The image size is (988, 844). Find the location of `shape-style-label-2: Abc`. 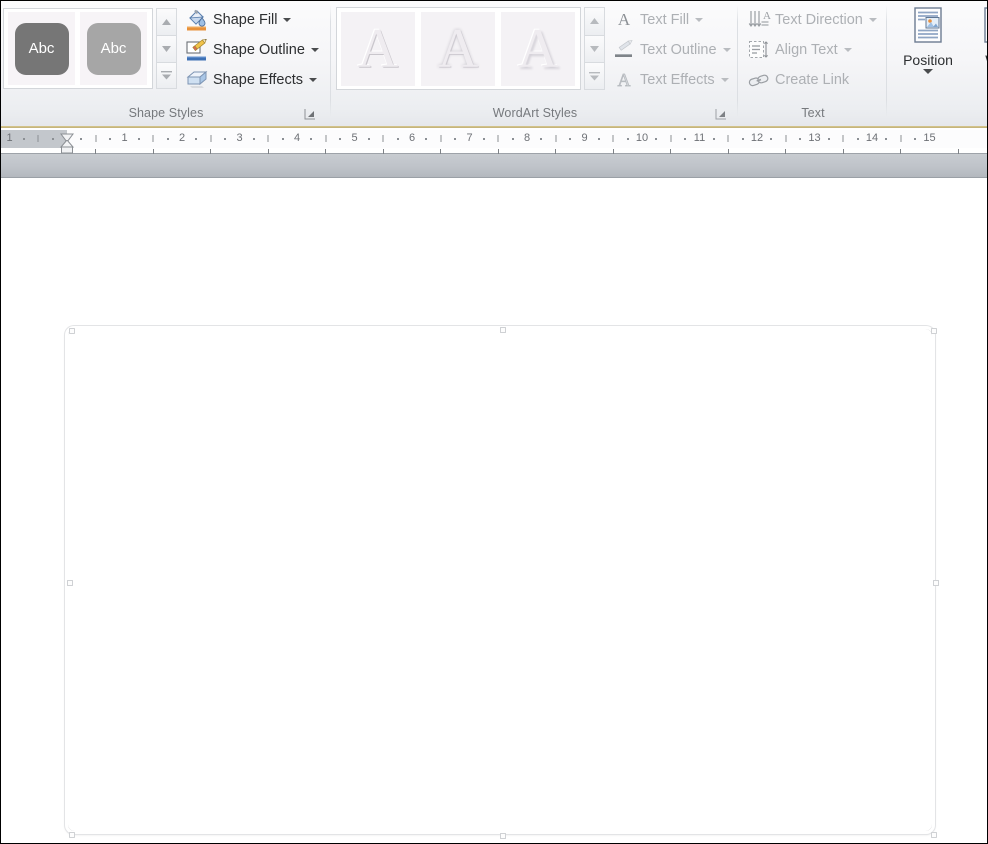

shape-style-label-2: Abc is located at coordinates (113, 48).